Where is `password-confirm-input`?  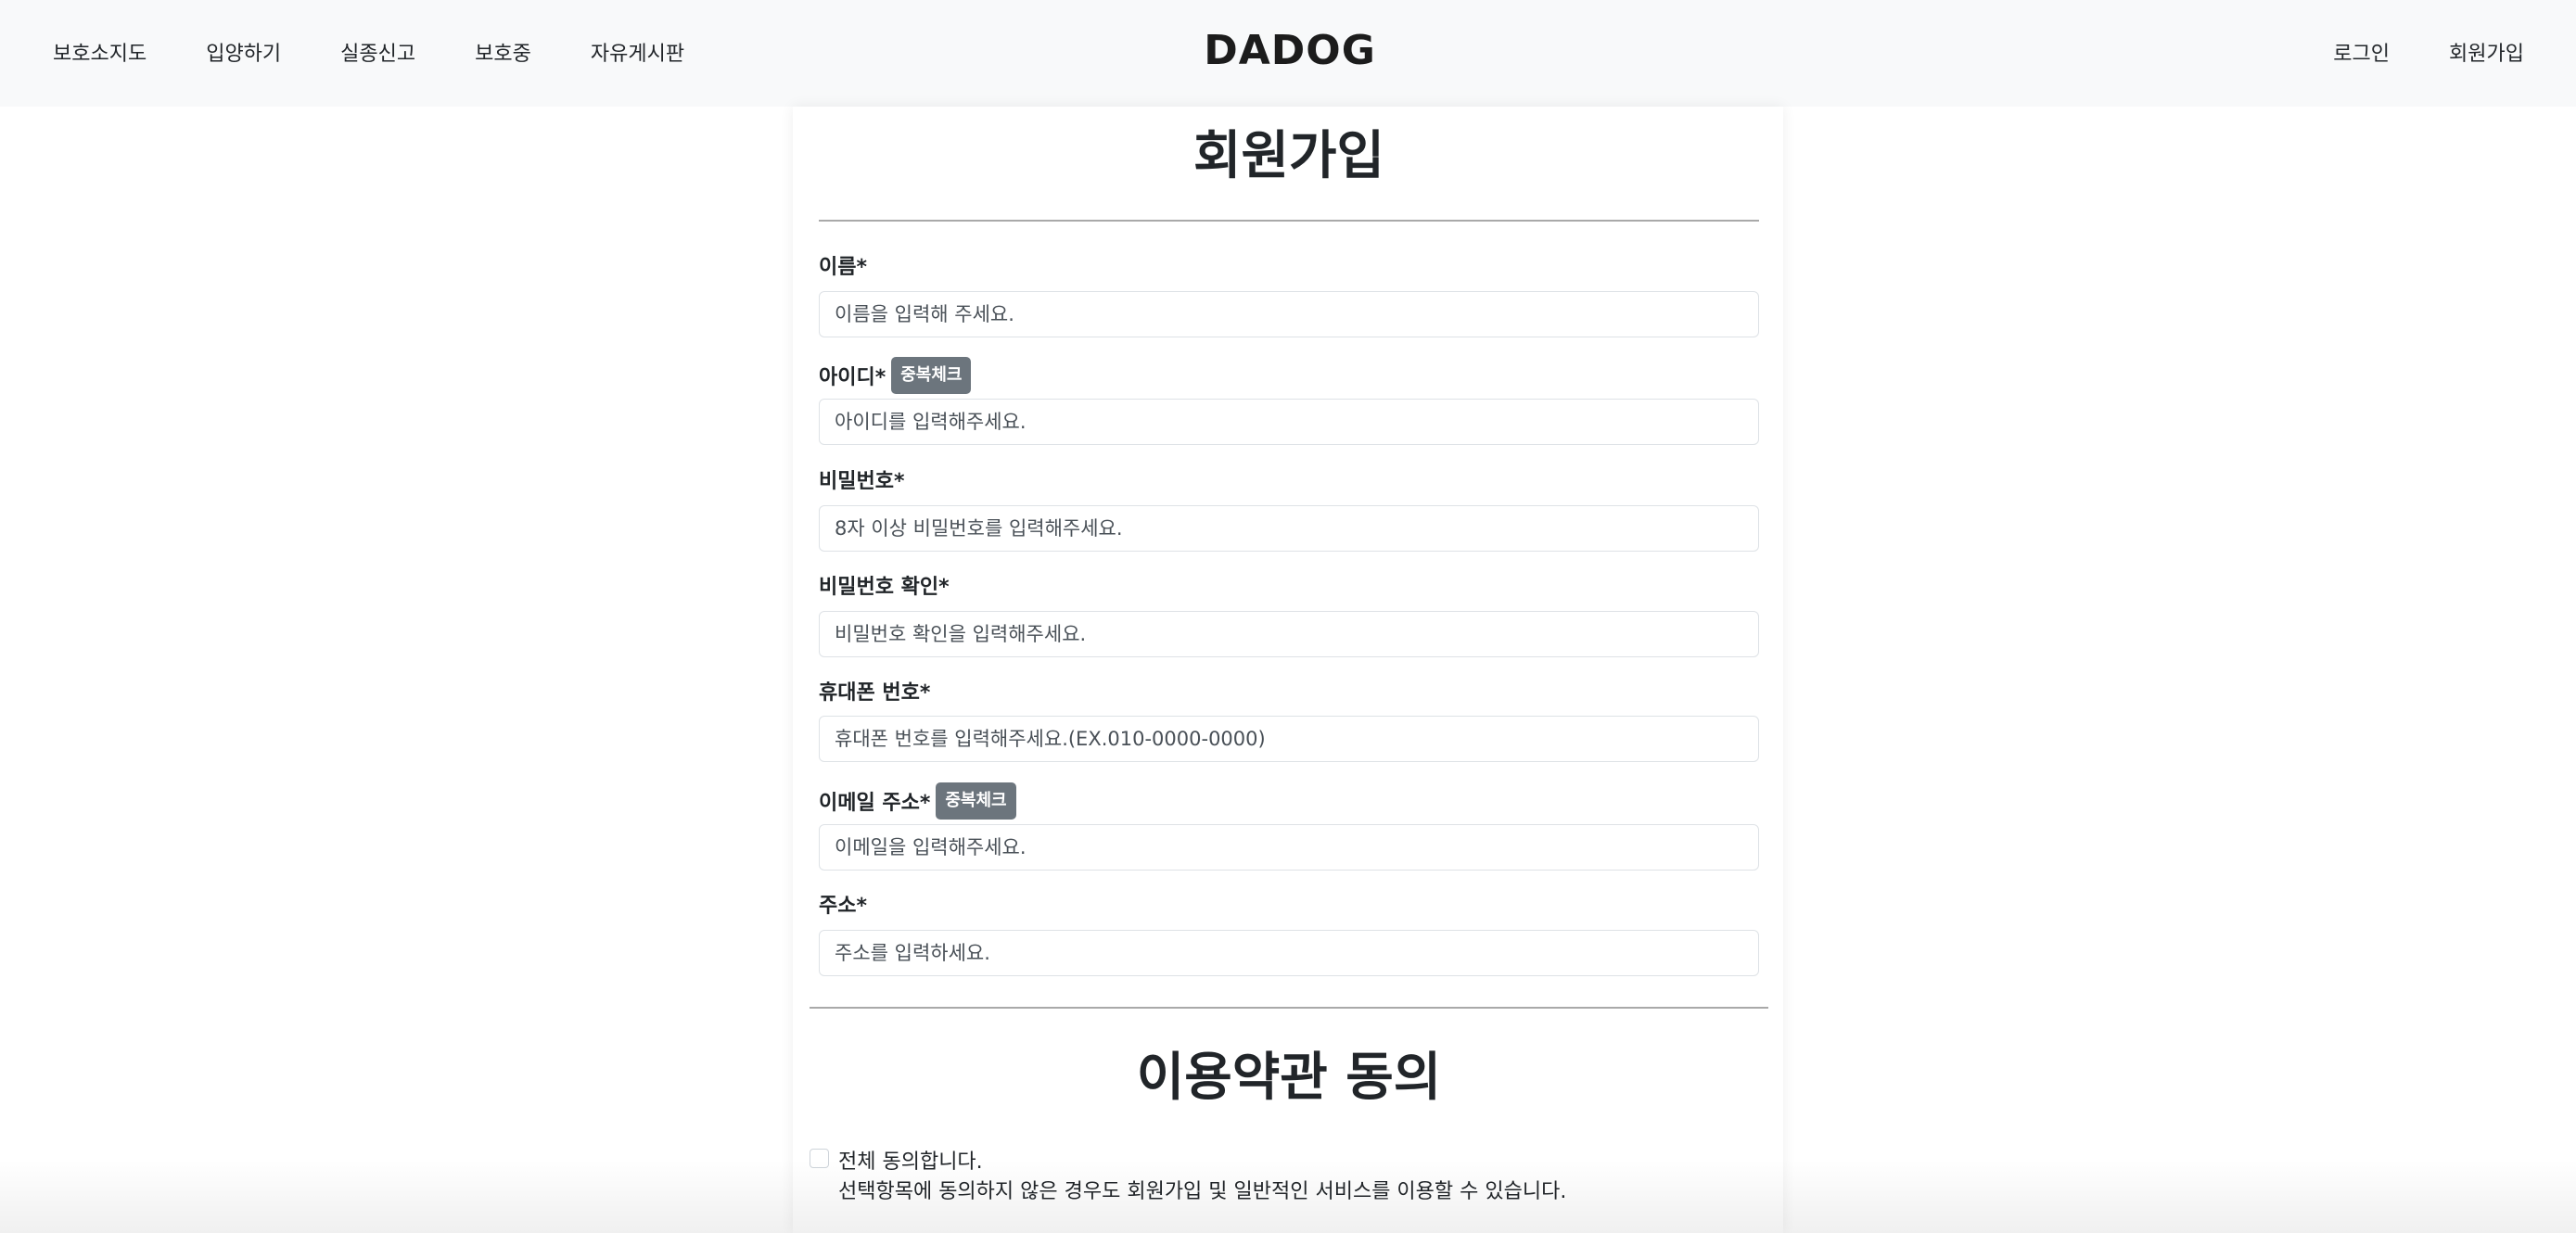
password-confirm-input is located at coordinates (1289, 634).